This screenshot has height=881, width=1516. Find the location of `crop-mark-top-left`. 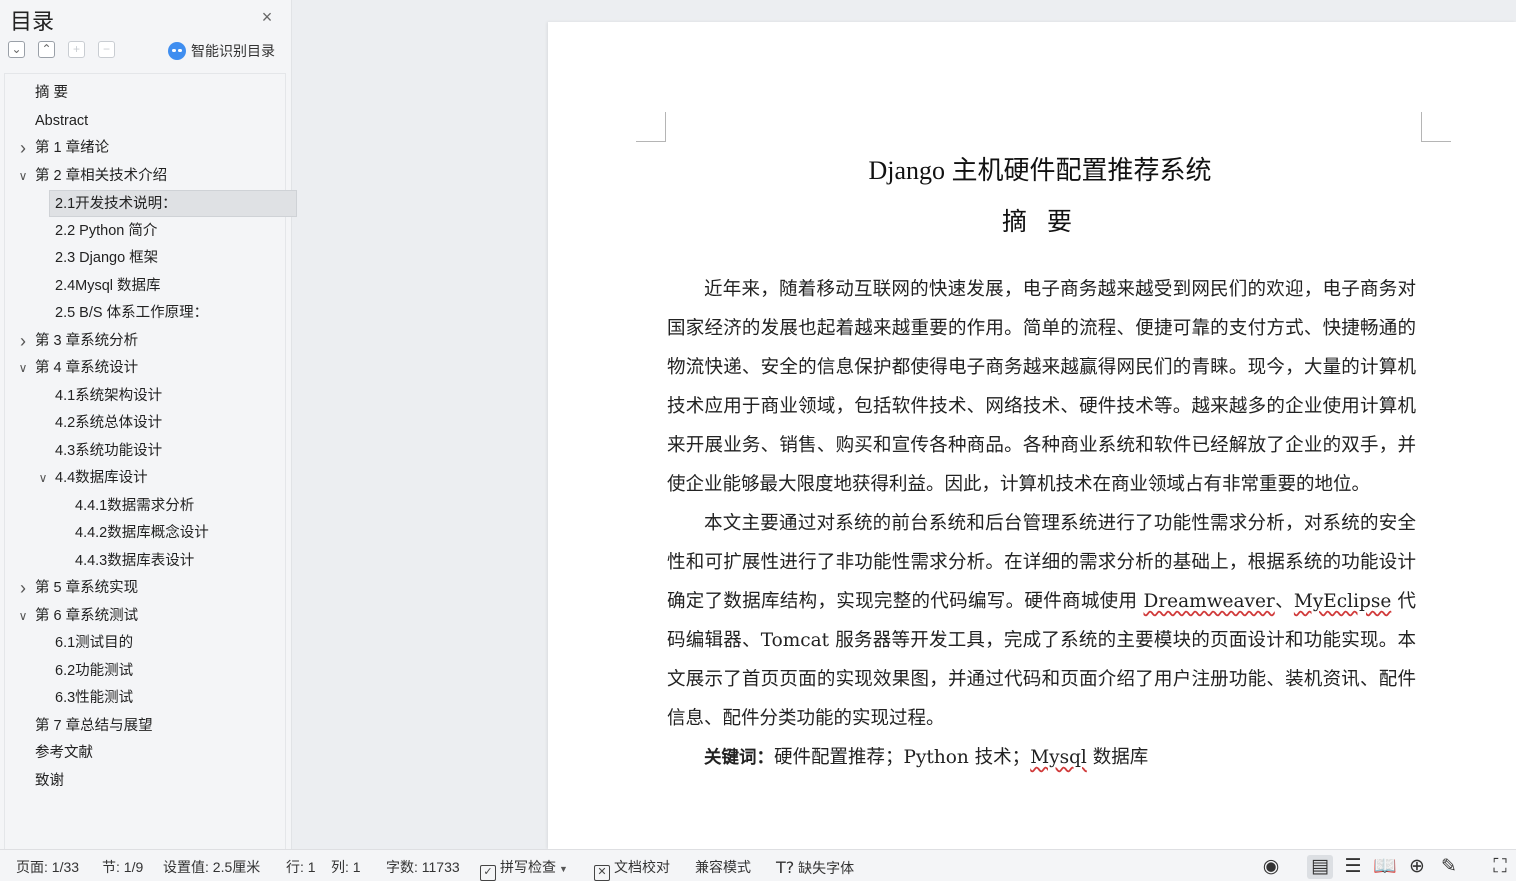

crop-mark-top-left is located at coordinates (651, 127).